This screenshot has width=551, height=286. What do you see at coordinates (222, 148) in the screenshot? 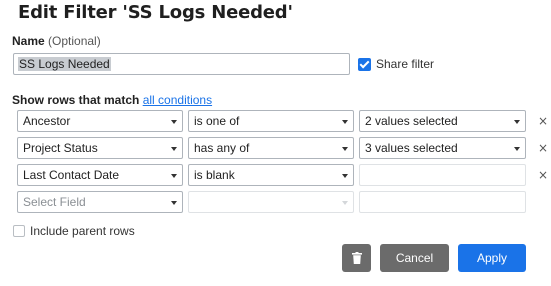
I see `row-2-operator-value: has any of` at bounding box center [222, 148].